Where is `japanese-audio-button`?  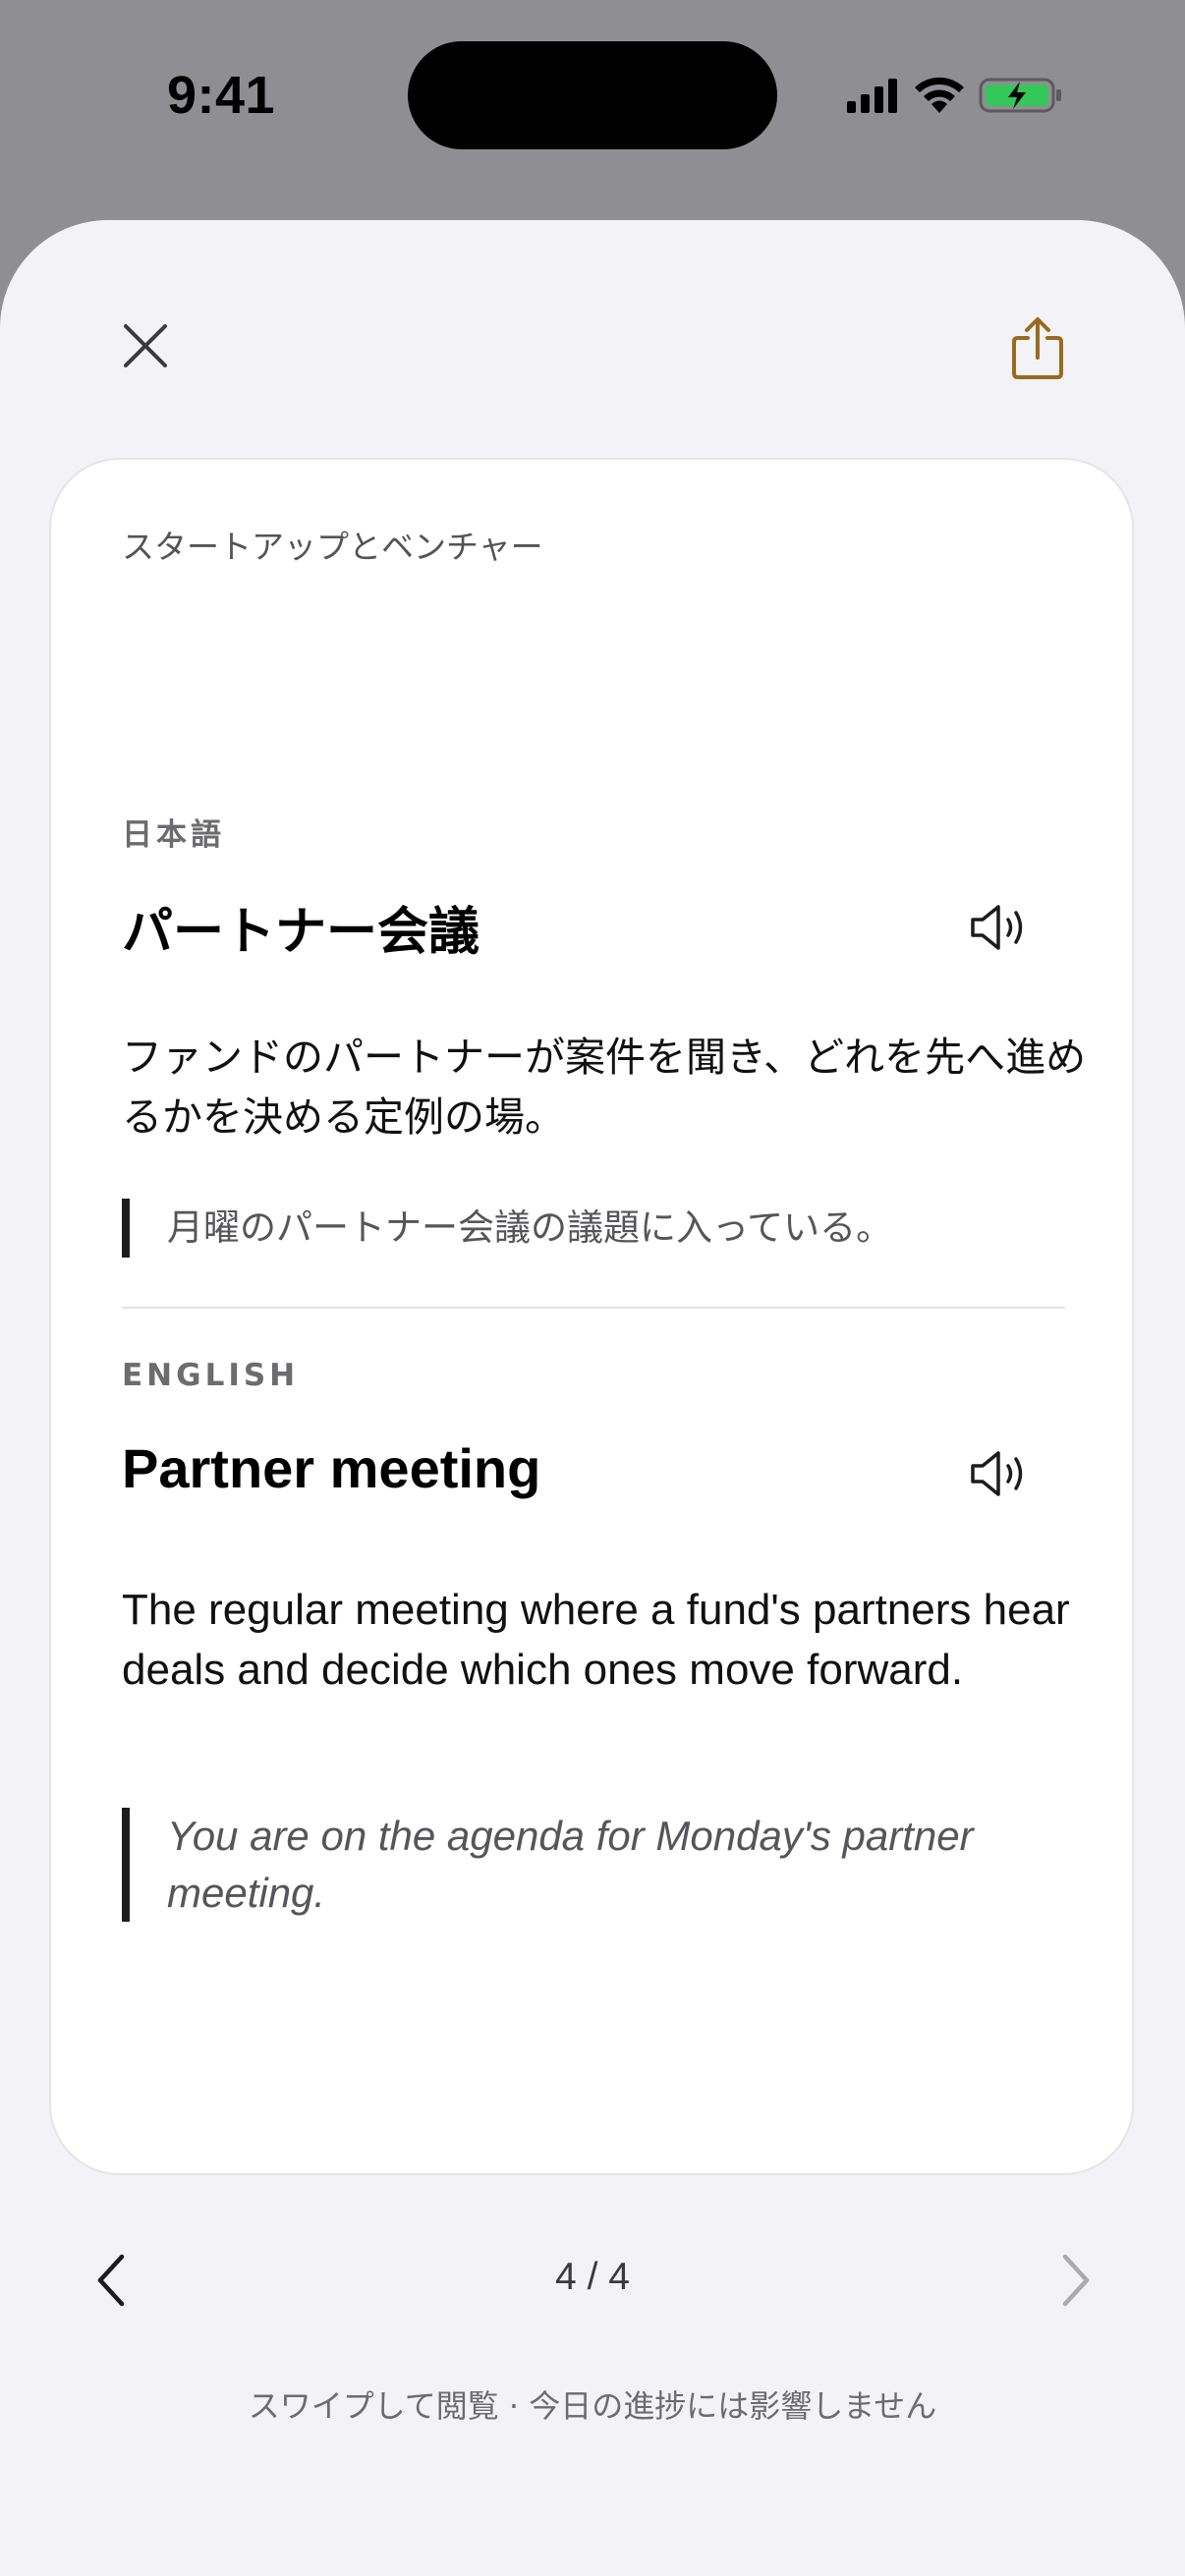
japanese-audio-button is located at coordinates (1000, 927).